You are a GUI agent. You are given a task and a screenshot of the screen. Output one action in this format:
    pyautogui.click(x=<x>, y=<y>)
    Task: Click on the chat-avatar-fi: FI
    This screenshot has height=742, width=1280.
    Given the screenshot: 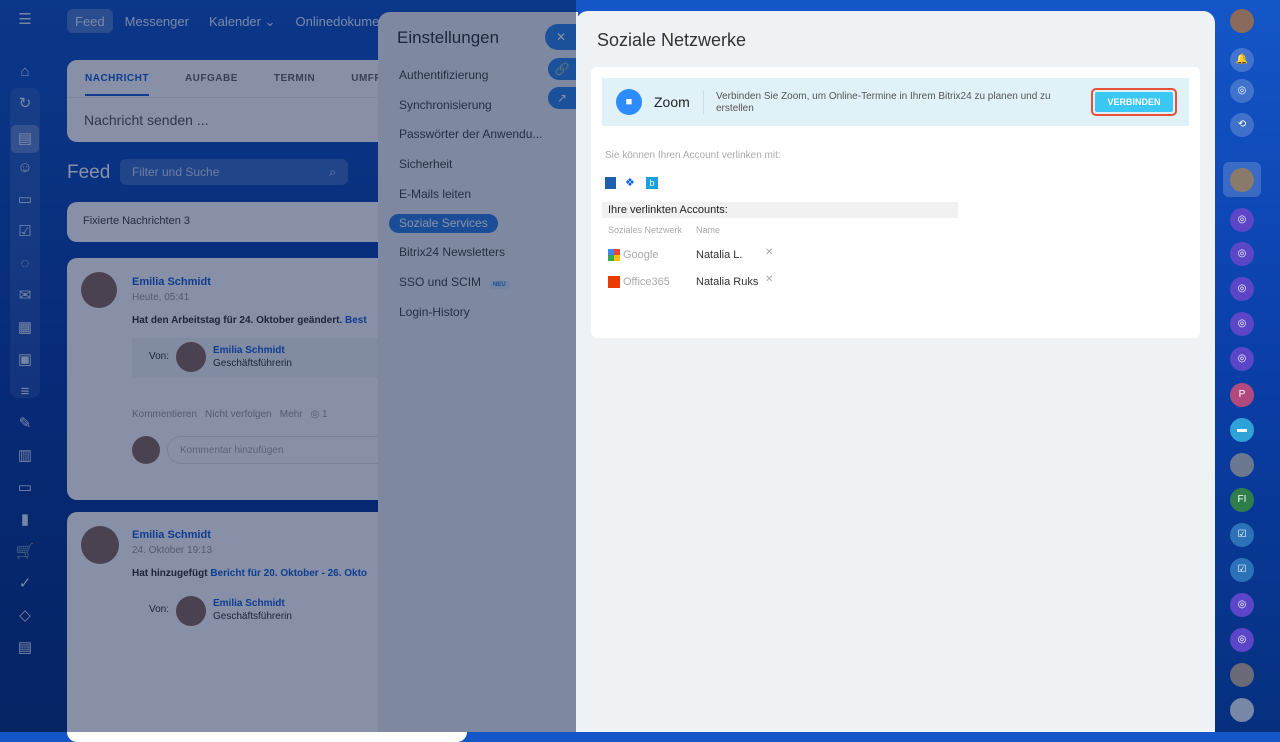 What is the action you would take?
    pyautogui.click(x=1242, y=500)
    